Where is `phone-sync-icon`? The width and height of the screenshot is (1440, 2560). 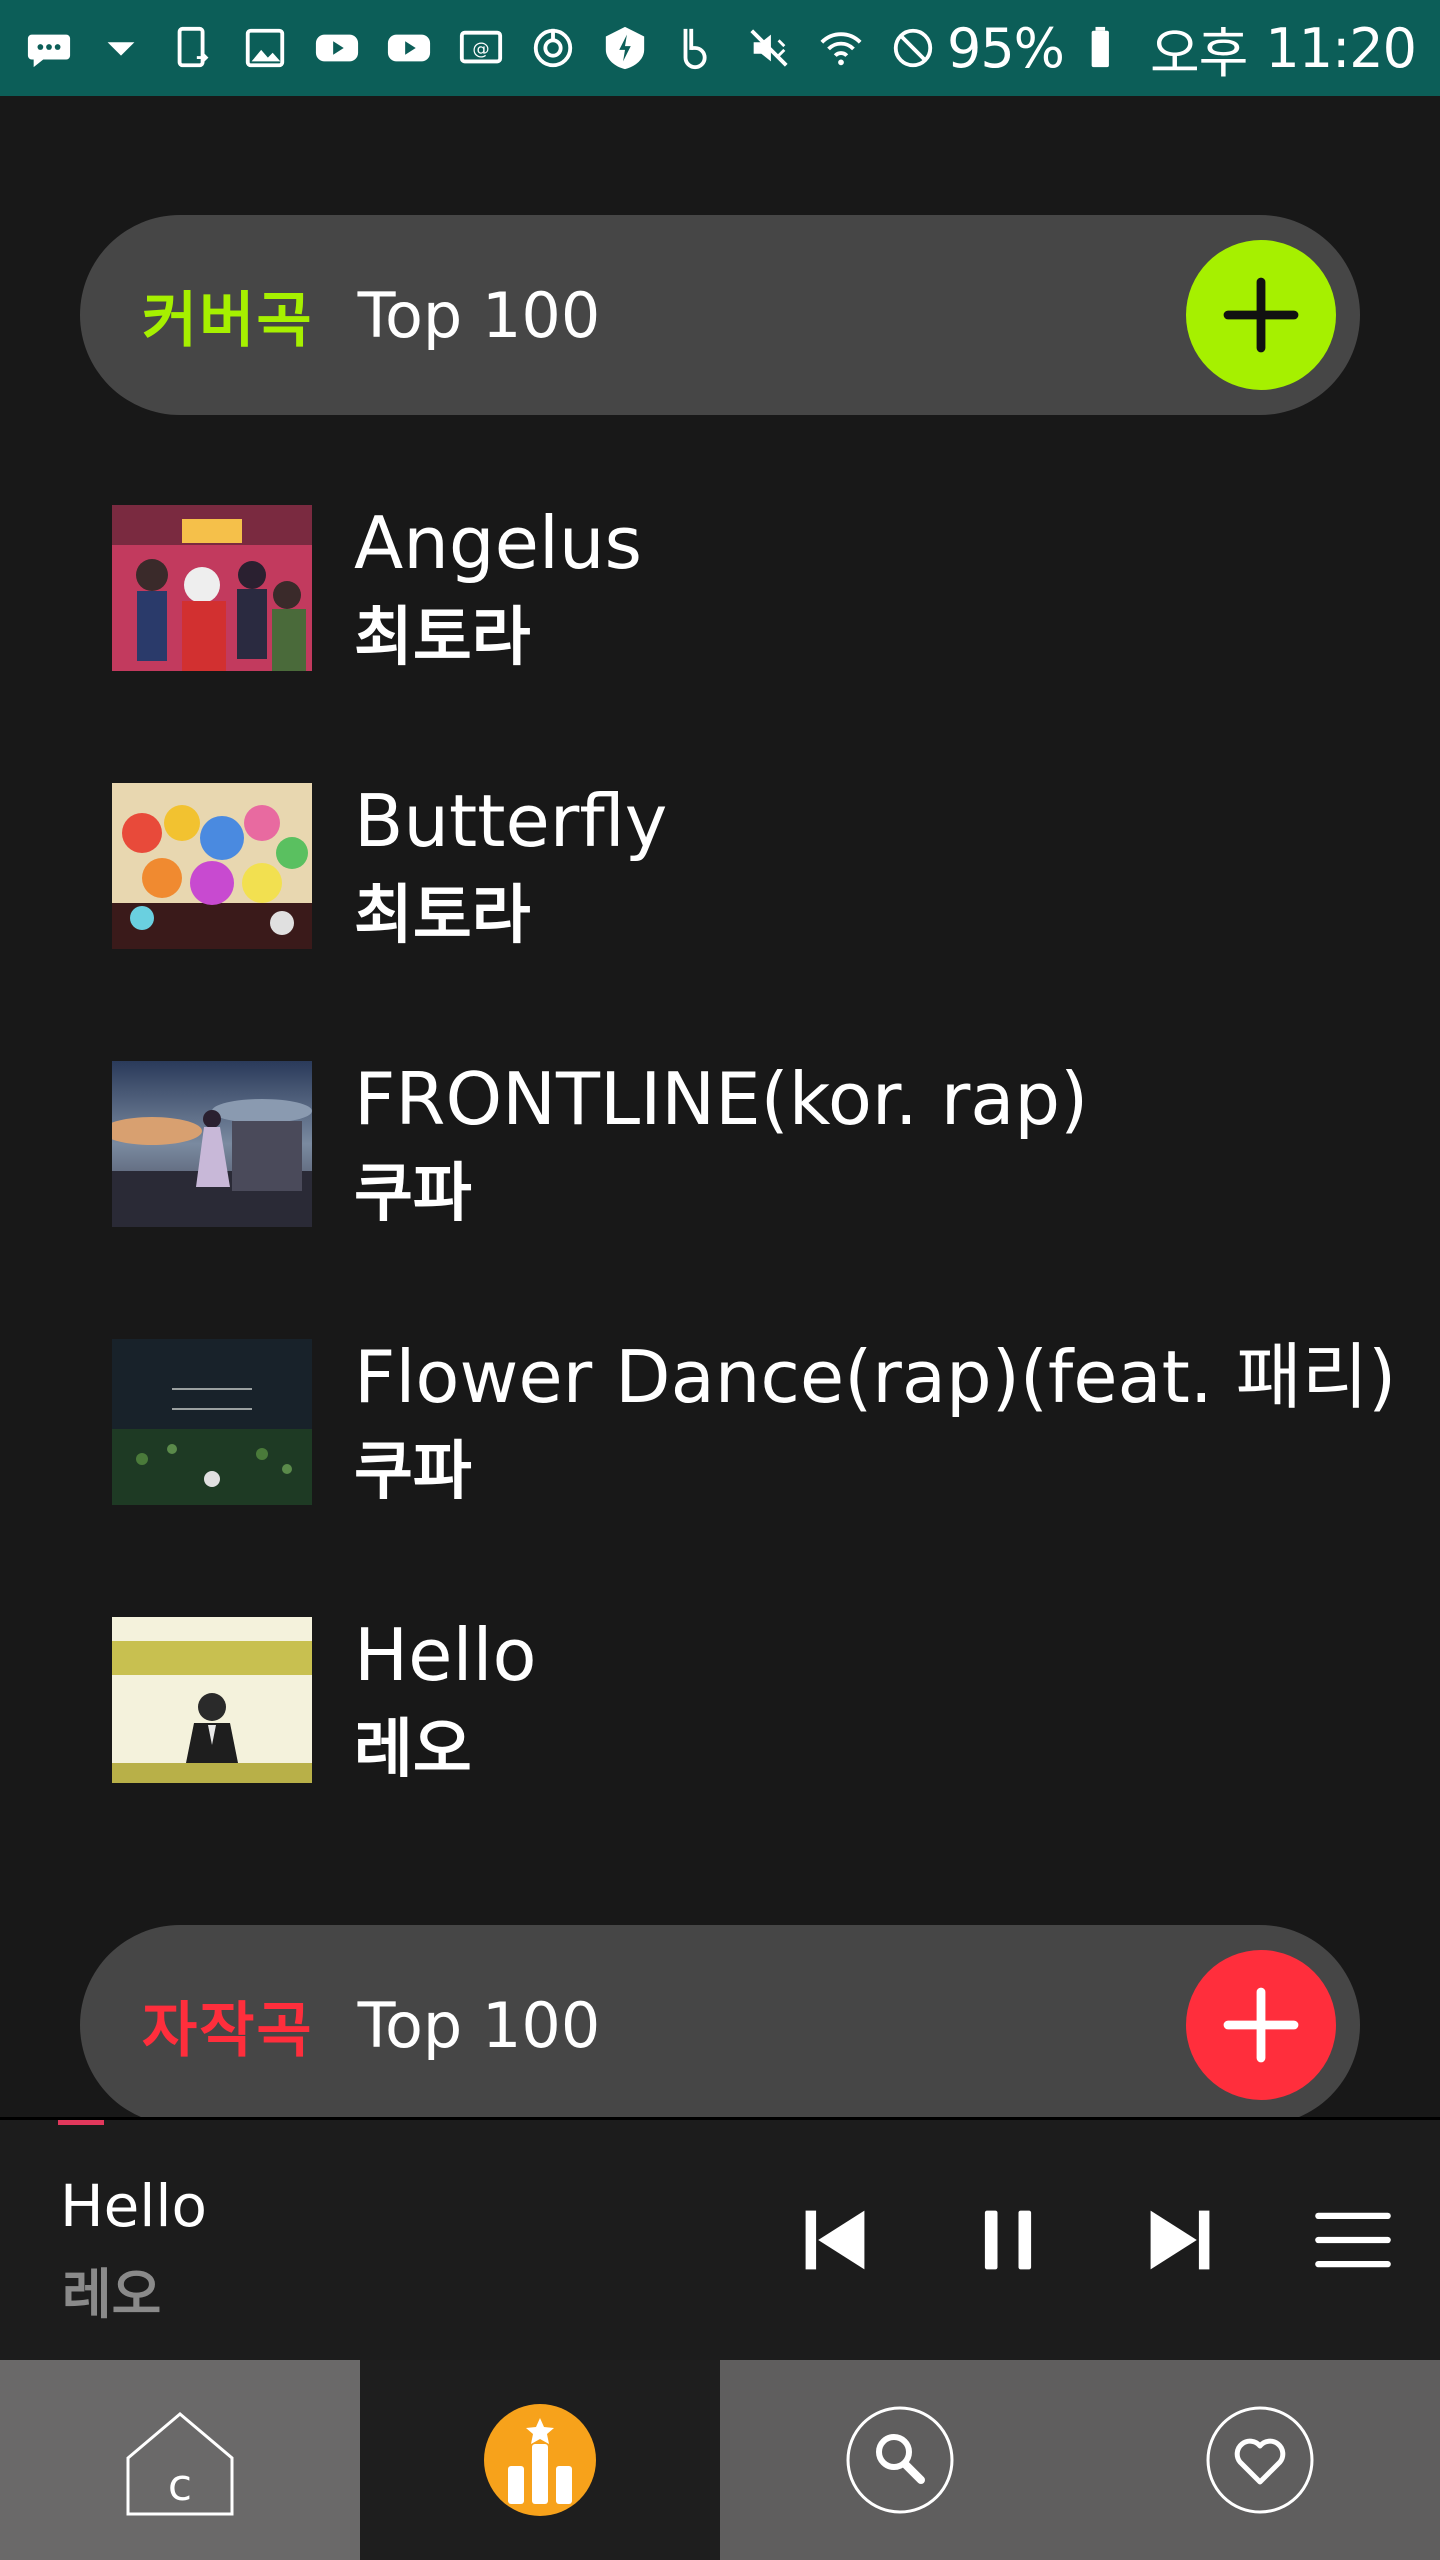 phone-sync-icon is located at coordinates (193, 48).